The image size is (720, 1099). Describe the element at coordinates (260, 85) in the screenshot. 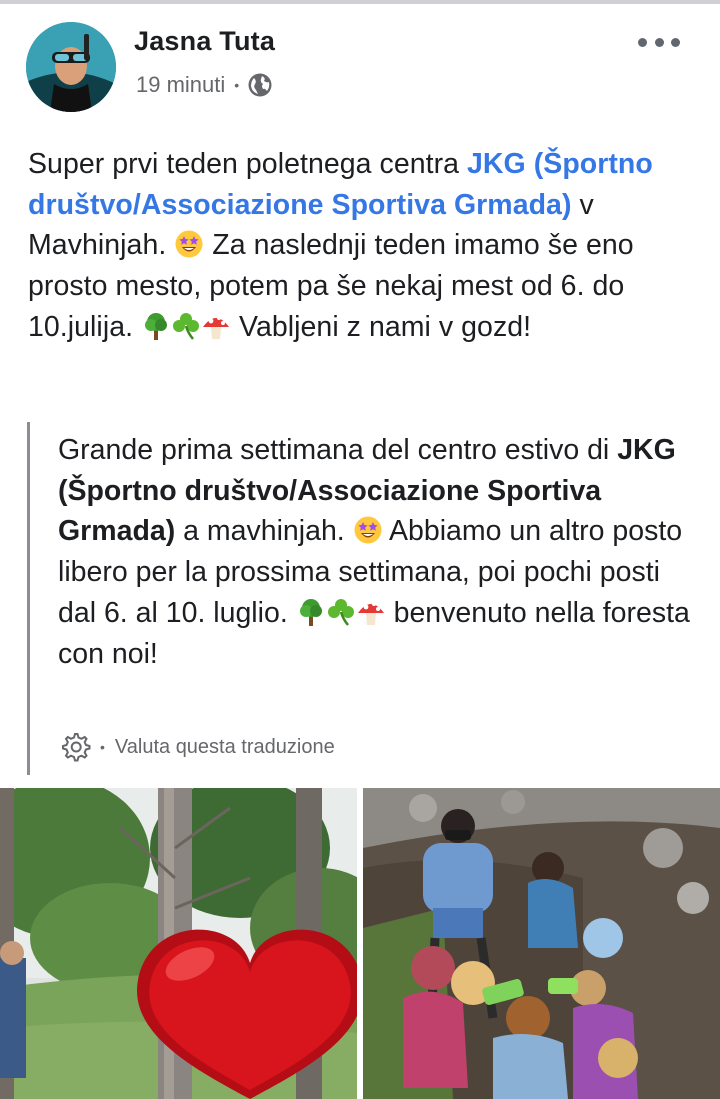

I see `globe-icon` at that location.